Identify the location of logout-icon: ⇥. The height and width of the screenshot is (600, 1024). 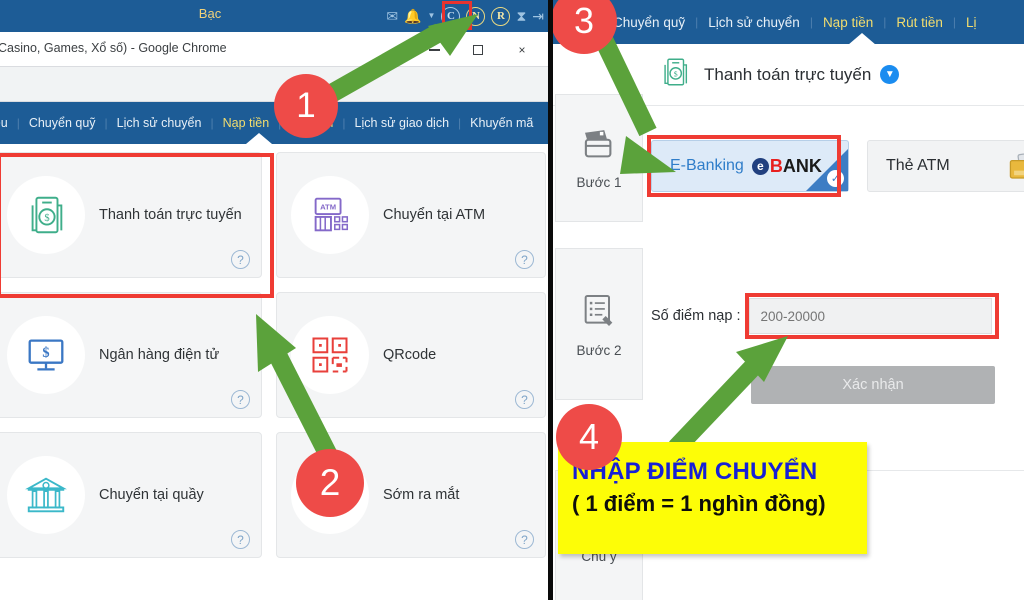
(538, 16).